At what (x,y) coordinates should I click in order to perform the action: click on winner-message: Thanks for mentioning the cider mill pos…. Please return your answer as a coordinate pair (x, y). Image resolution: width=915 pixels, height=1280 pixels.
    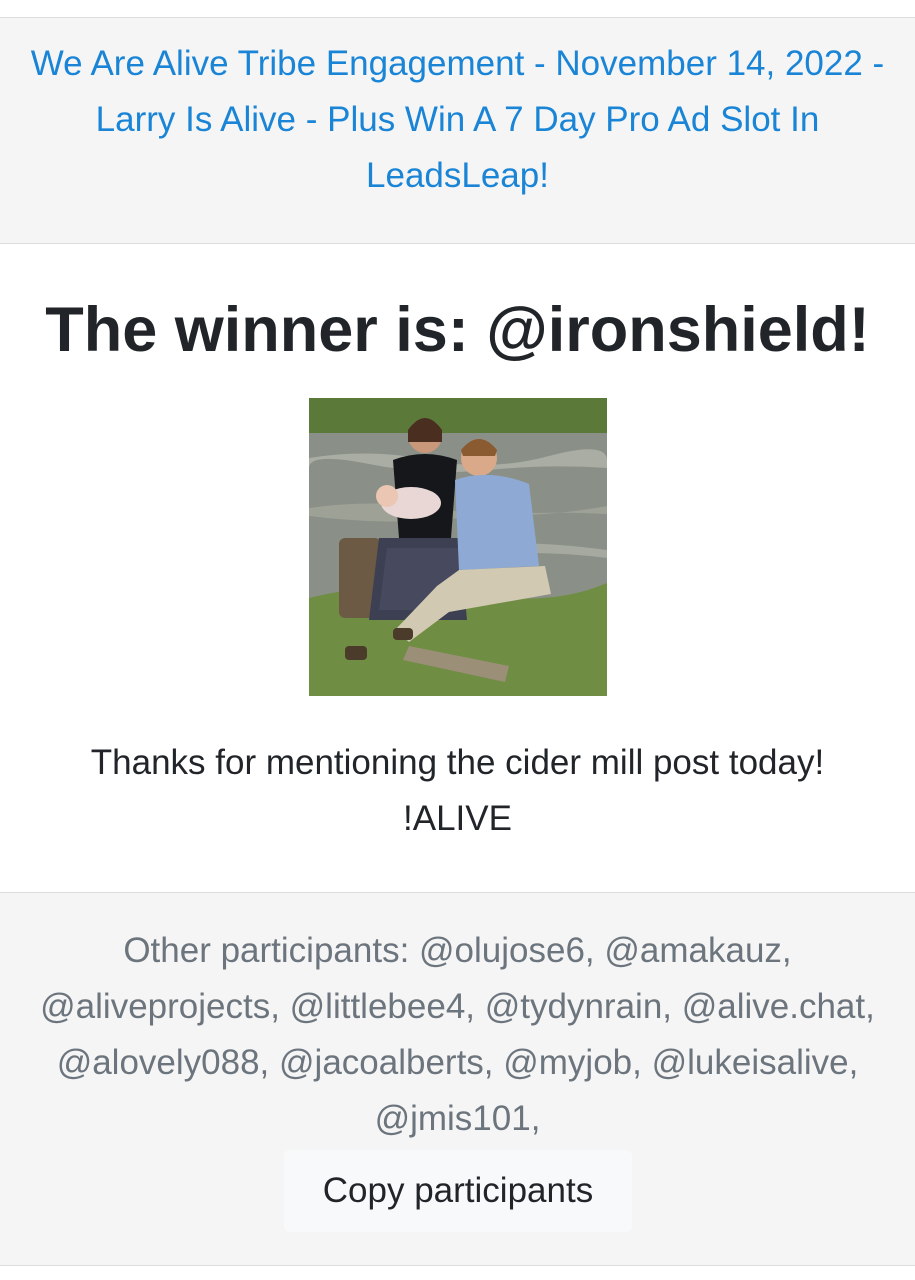
    Looking at the image, I should click on (457, 791).